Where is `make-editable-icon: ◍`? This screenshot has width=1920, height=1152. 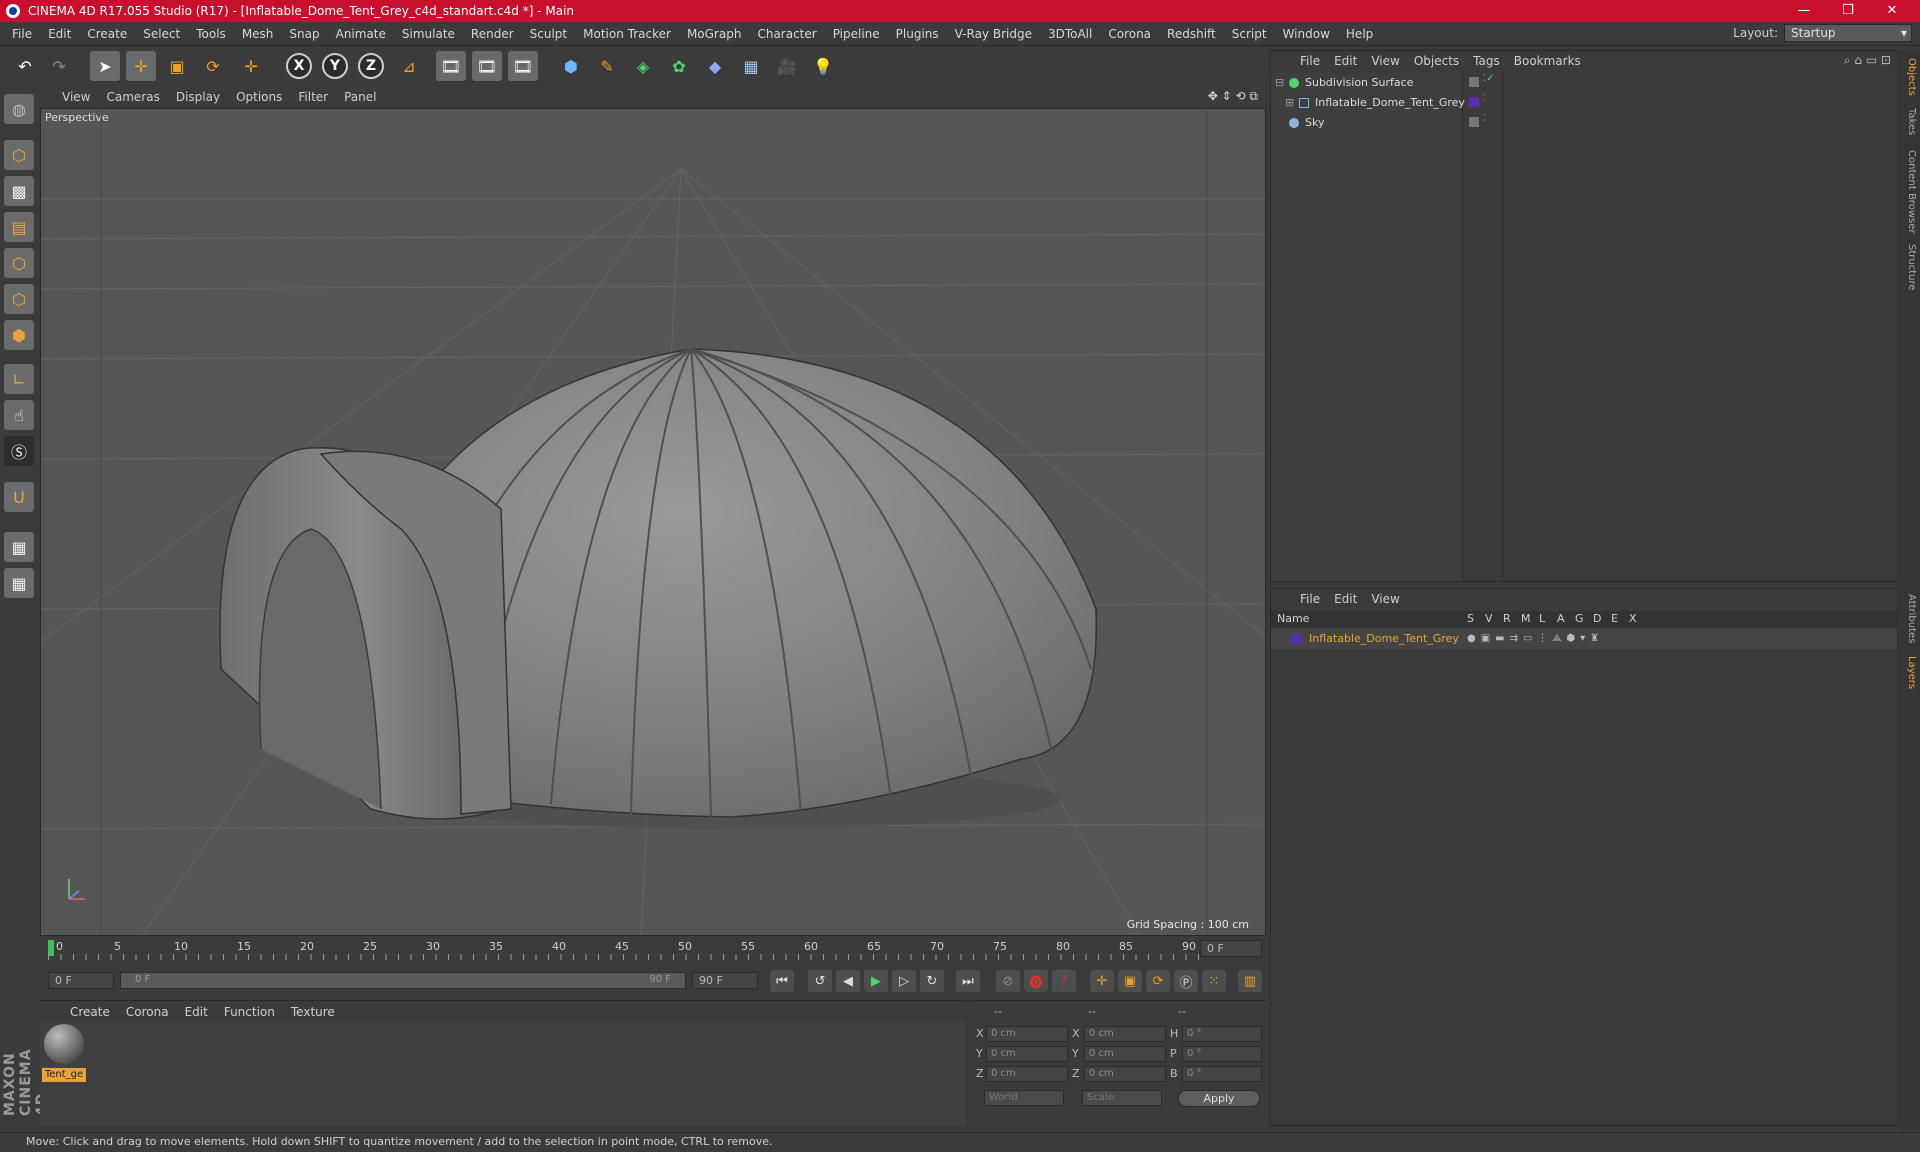
make-editable-icon: ◍ is located at coordinates (19, 109).